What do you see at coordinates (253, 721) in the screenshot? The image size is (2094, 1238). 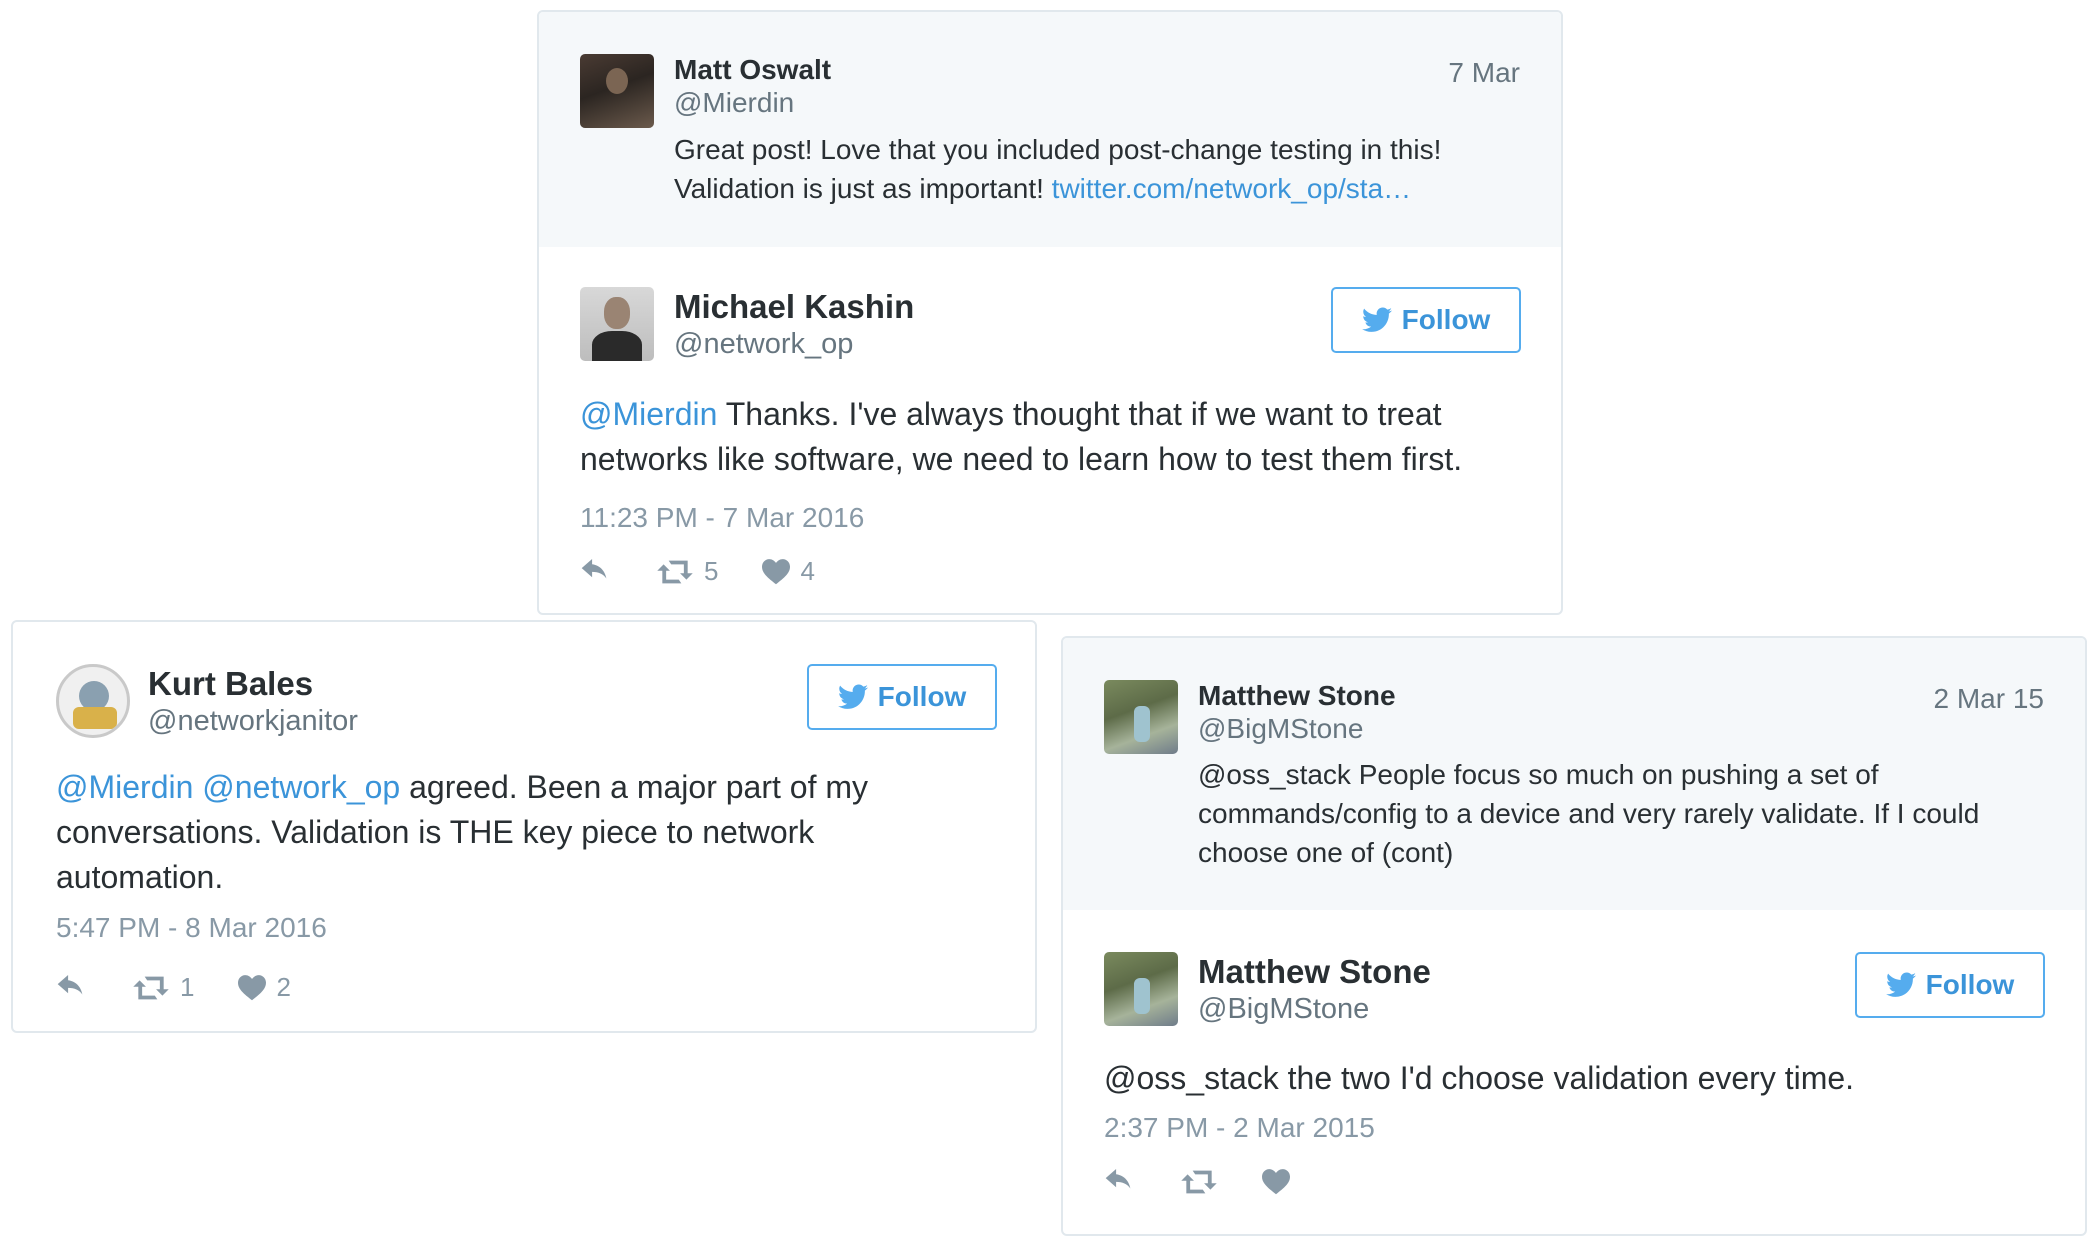 I see `author-handle: @networkjanitor` at bounding box center [253, 721].